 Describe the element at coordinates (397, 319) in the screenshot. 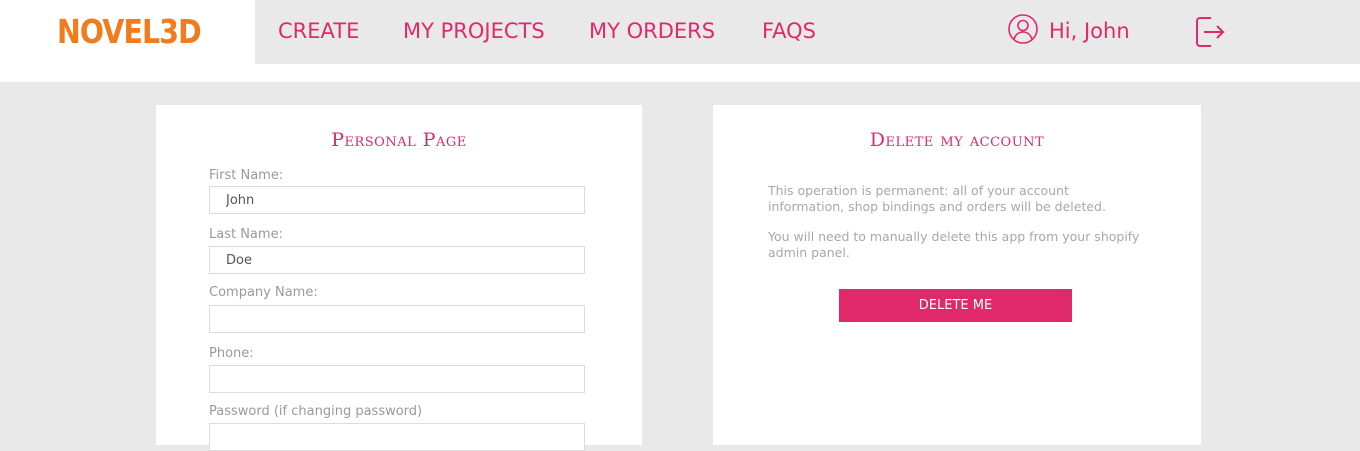

I see `company-name-field` at that location.